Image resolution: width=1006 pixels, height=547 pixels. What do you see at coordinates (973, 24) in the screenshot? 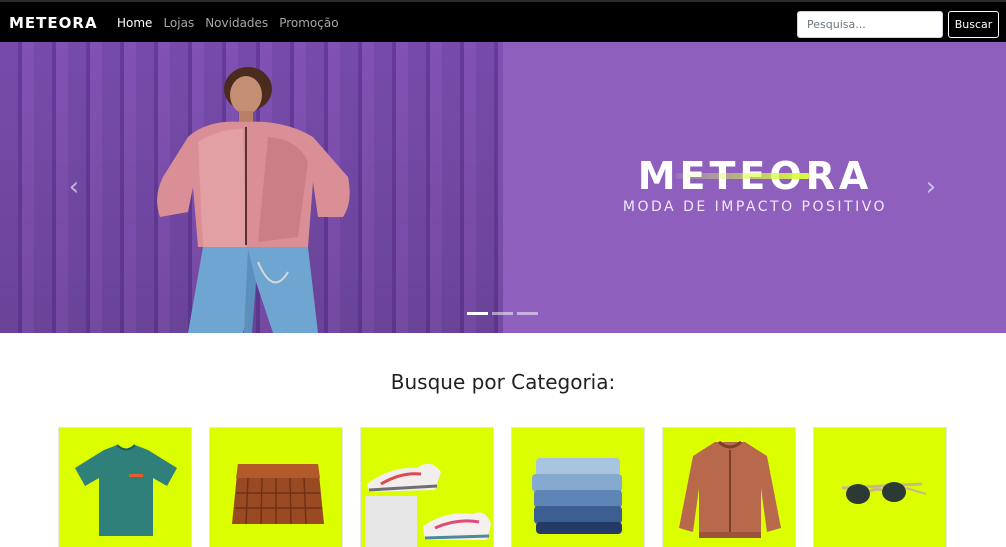
I see `search-button: Buscar` at bounding box center [973, 24].